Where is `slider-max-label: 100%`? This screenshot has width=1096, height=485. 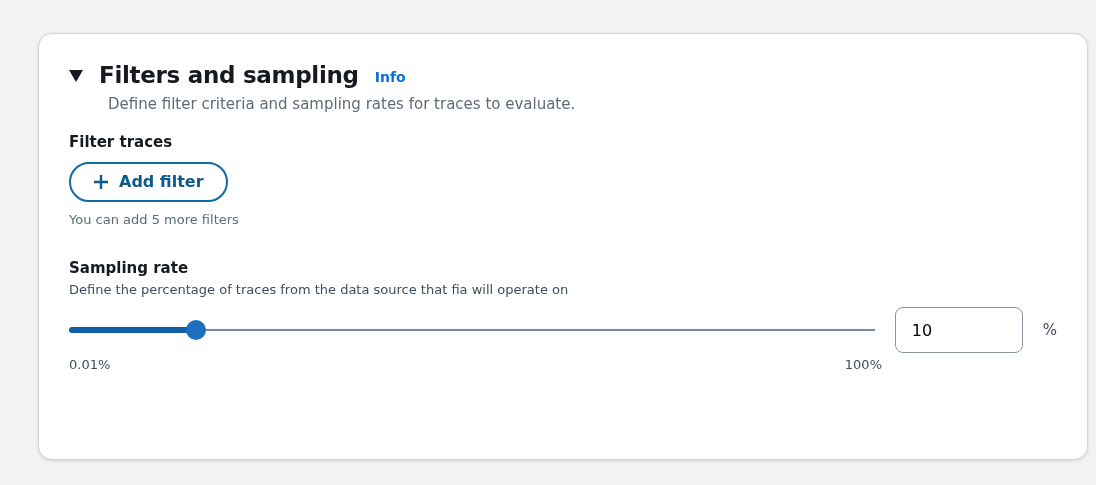
slider-max-label: 100% is located at coordinates (863, 365).